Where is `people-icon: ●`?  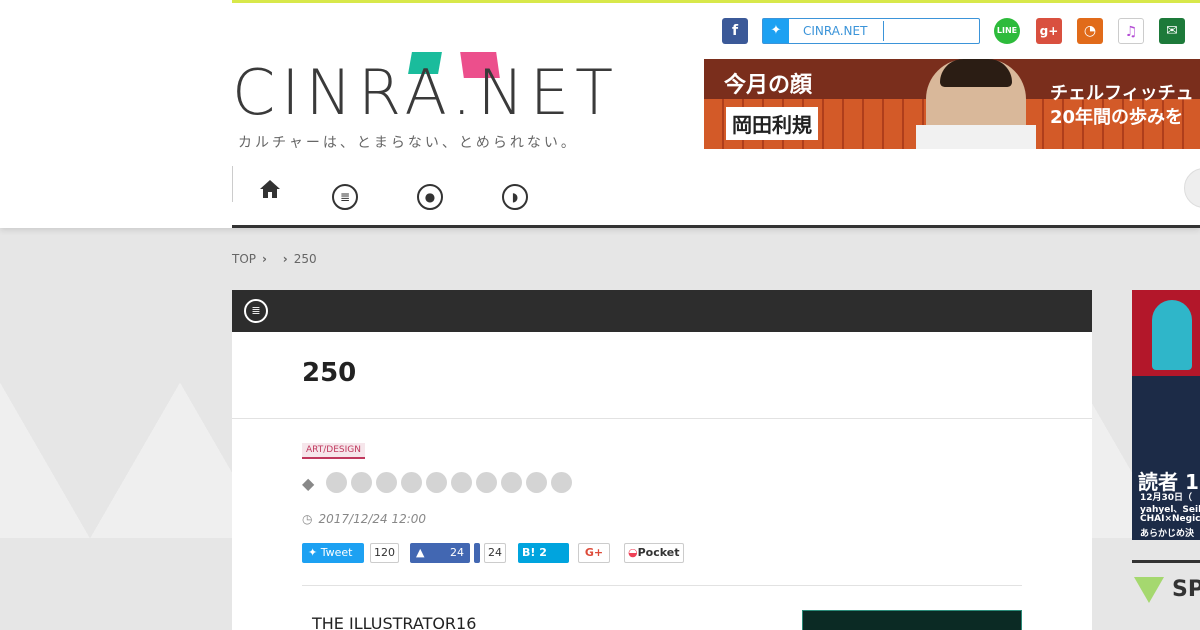
people-icon: ● is located at coordinates (430, 197).